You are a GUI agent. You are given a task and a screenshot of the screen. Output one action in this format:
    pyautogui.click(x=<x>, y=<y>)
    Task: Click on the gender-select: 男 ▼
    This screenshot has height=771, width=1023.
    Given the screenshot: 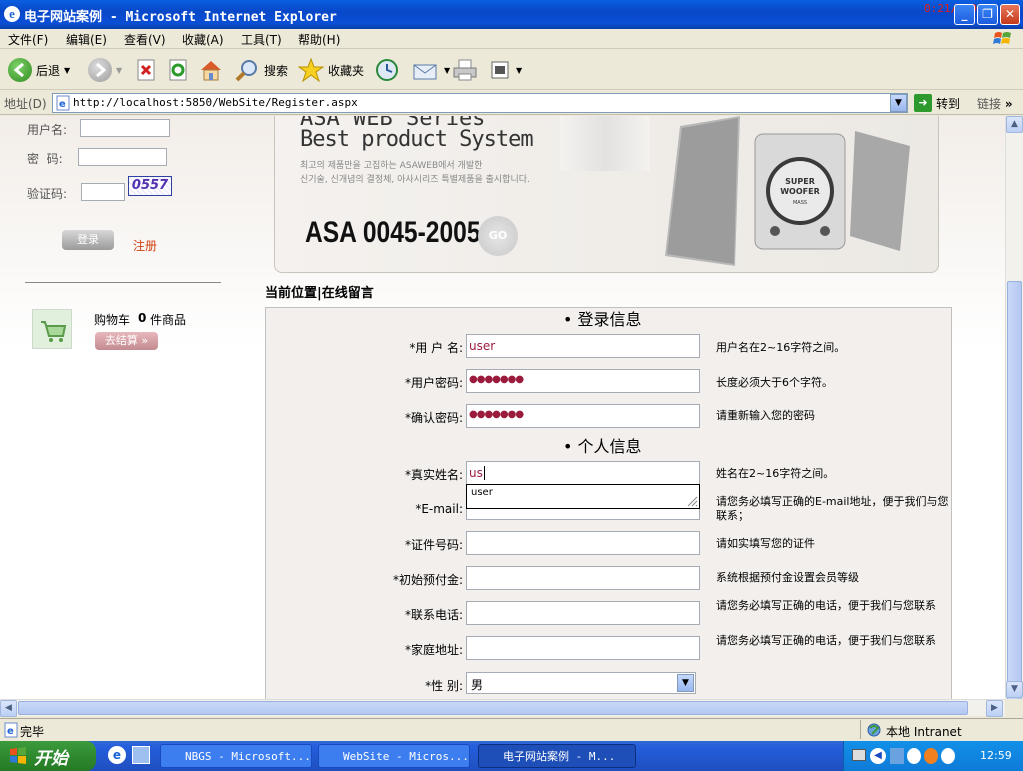 What is the action you would take?
    pyautogui.click(x=581, y=683)
    